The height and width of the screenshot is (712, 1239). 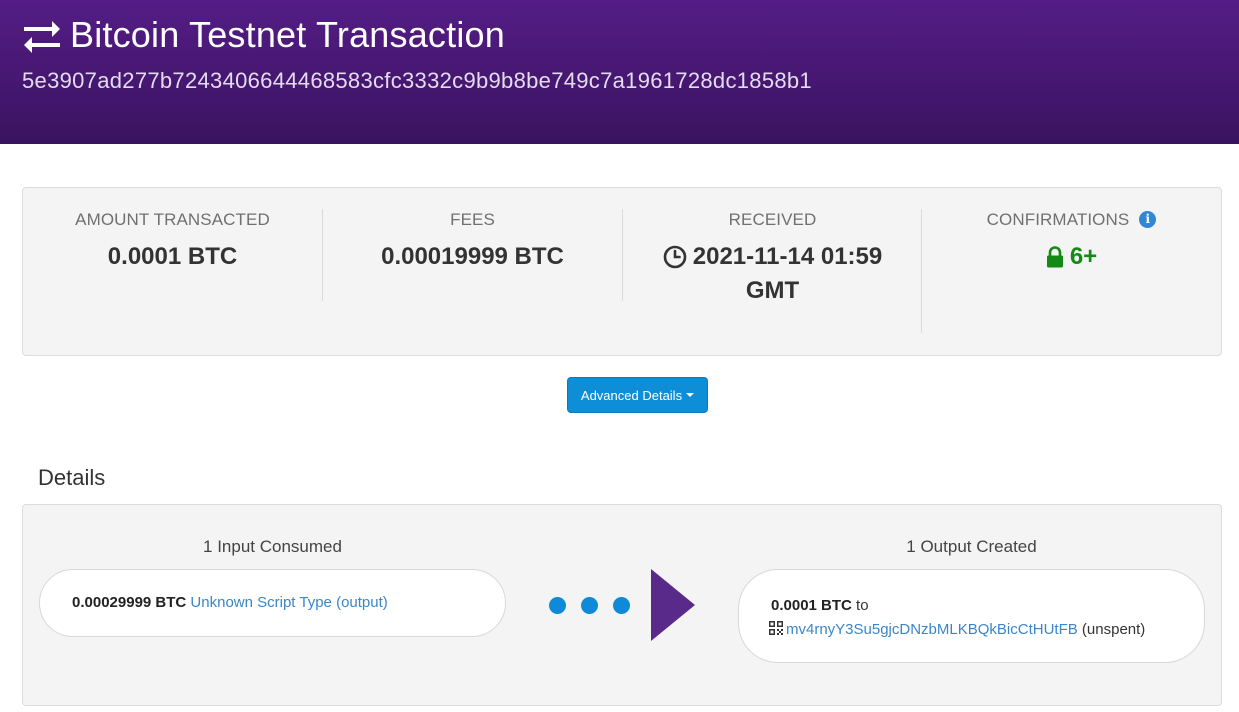 I want to click on confirmations-value-row: 6+, so click(x=1071, y=257).